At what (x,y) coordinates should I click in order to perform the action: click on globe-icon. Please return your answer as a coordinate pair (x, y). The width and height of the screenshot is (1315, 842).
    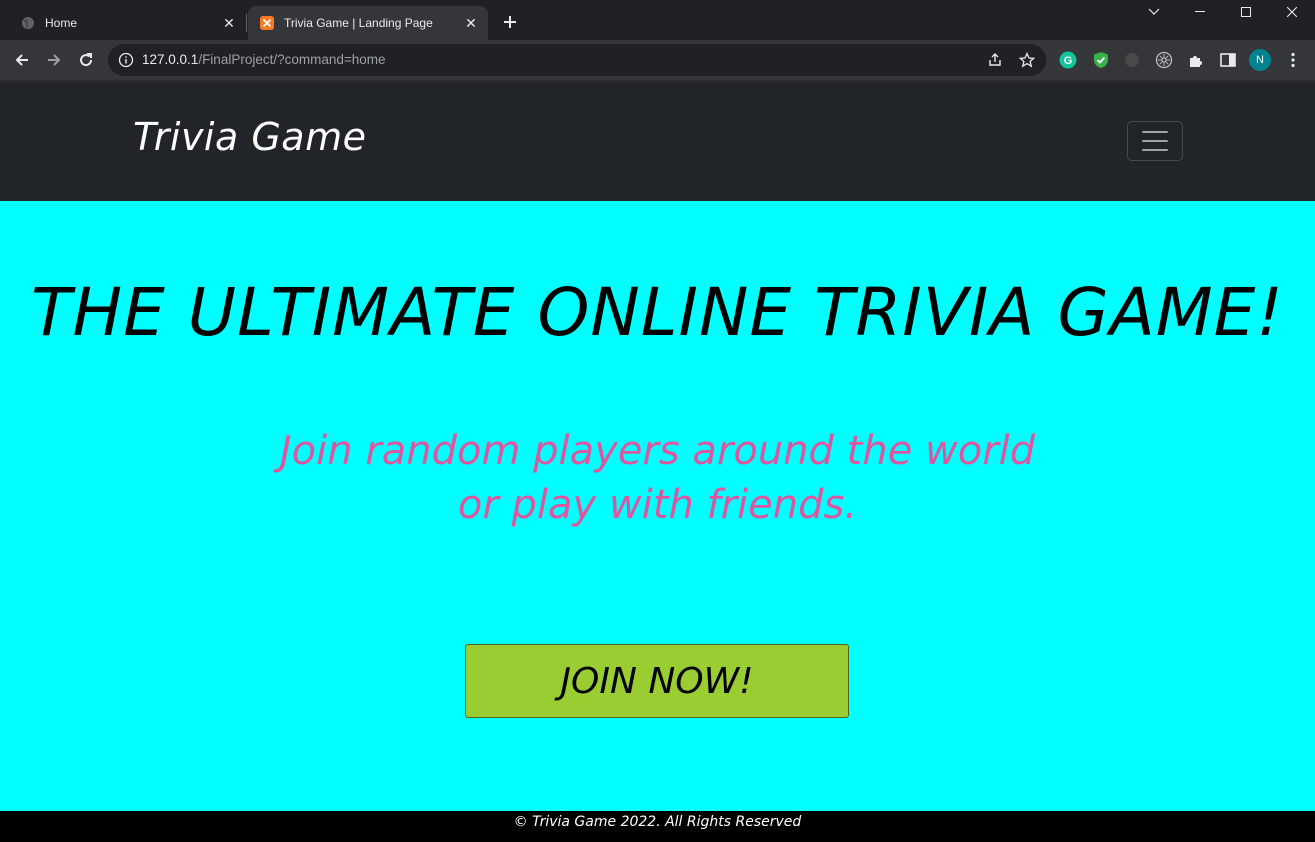
    Looking at the image, I should click on (28, 23).